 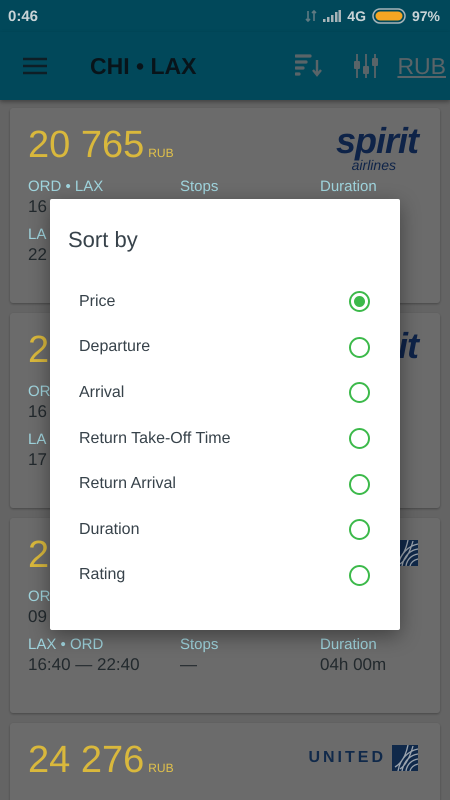 What do you see at coordinates (374, 165) in the screenshot?
I see `airline-logo-subtitle: airlines` at bounding box center [374, 165].